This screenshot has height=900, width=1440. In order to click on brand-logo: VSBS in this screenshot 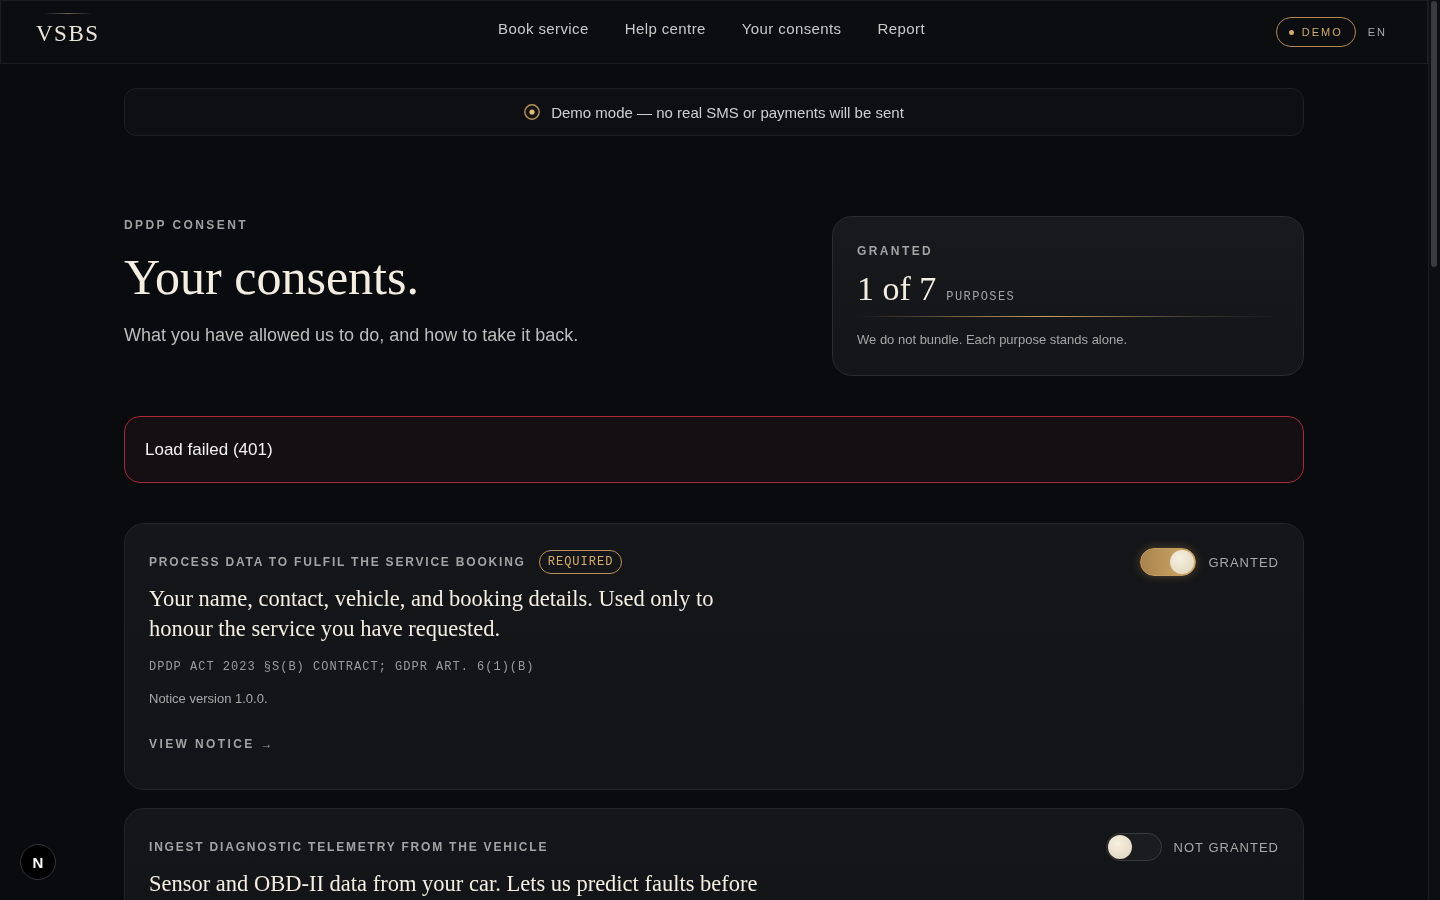, I will do `click(68, 30)`.